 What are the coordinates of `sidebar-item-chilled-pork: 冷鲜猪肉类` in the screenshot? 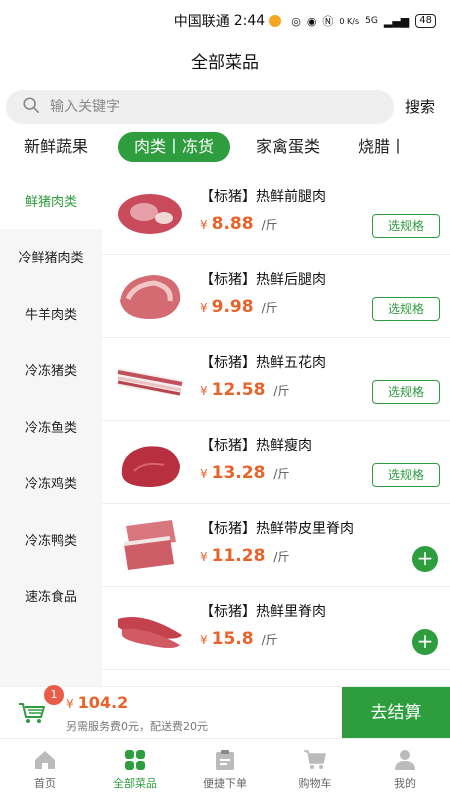 It's located at (51, 257).